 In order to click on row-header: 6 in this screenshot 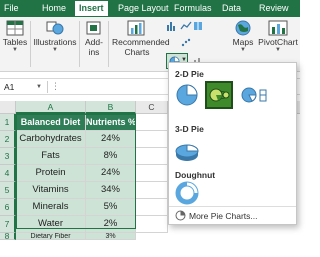, I will do `click(8, 207)`.